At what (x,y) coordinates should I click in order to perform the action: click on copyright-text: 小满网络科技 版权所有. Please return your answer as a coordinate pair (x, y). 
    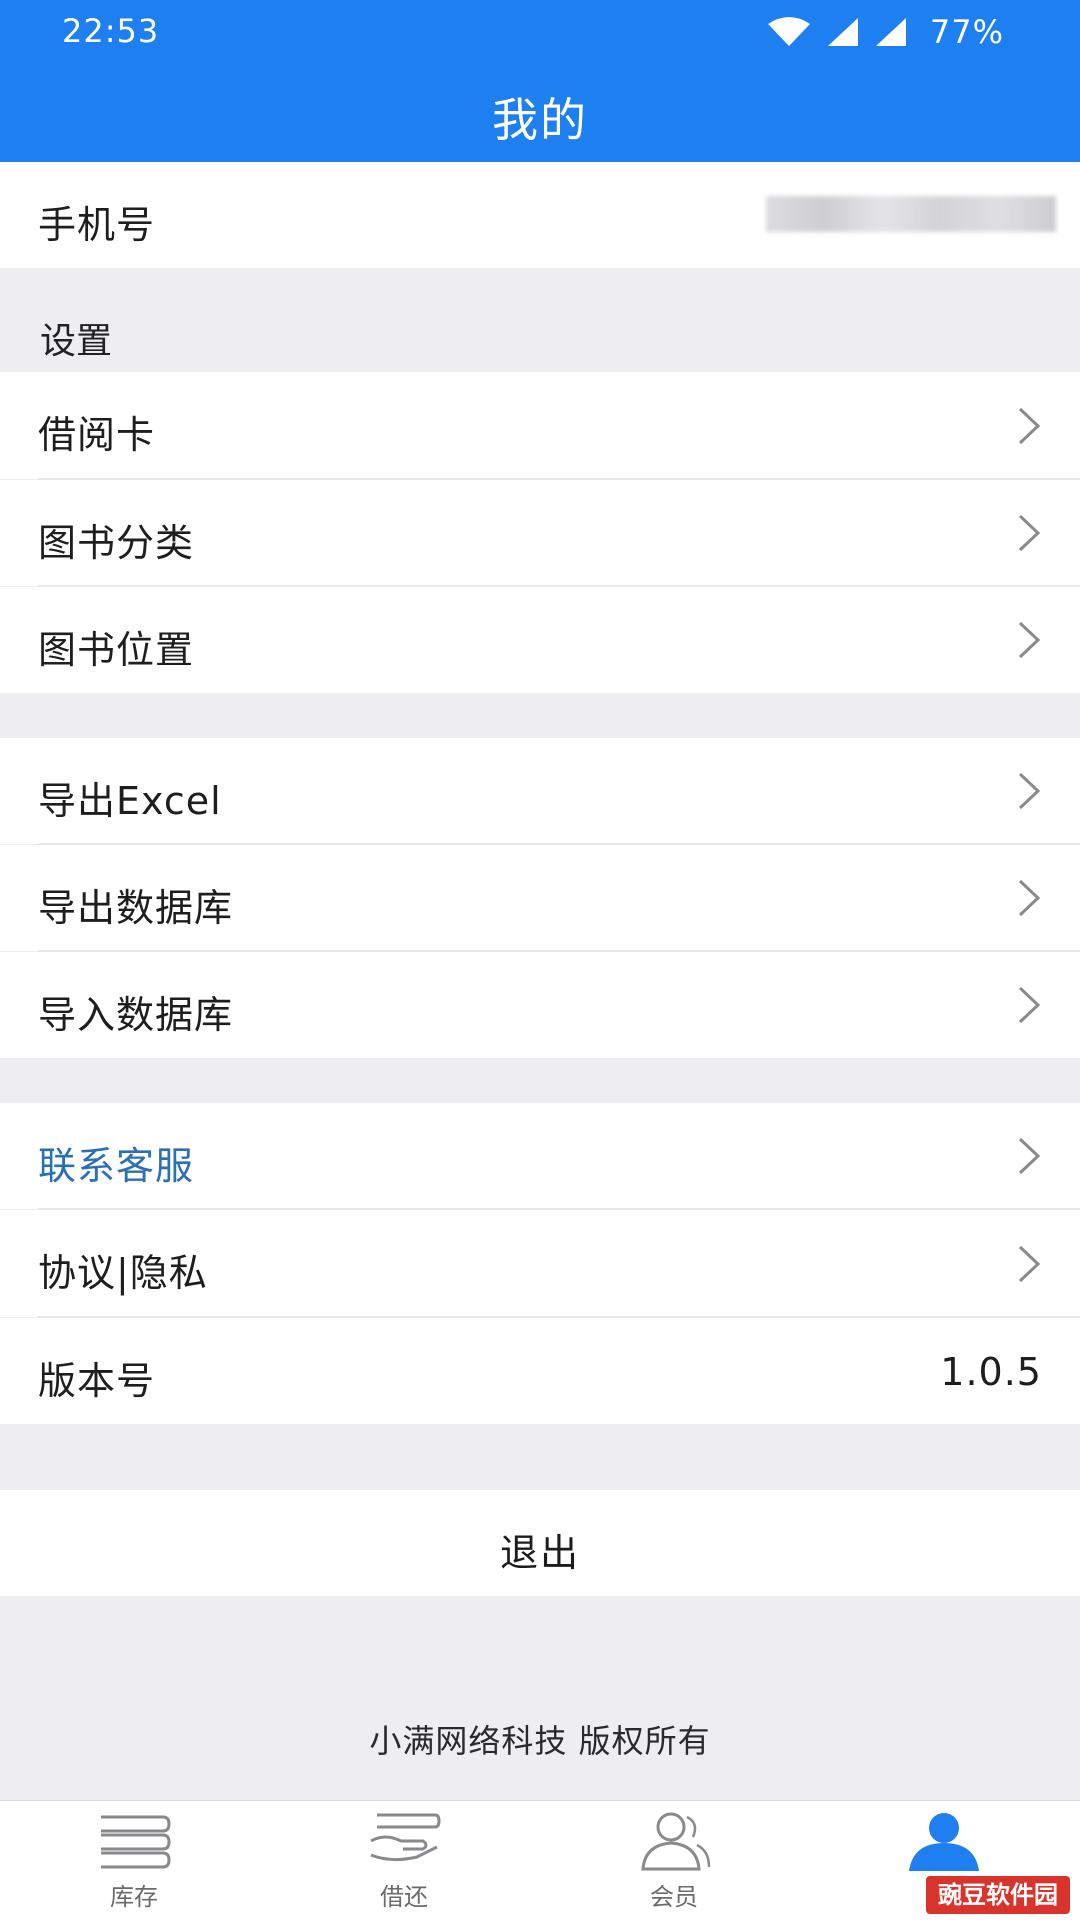
    Looking at the image, I should click on (540, 1741).